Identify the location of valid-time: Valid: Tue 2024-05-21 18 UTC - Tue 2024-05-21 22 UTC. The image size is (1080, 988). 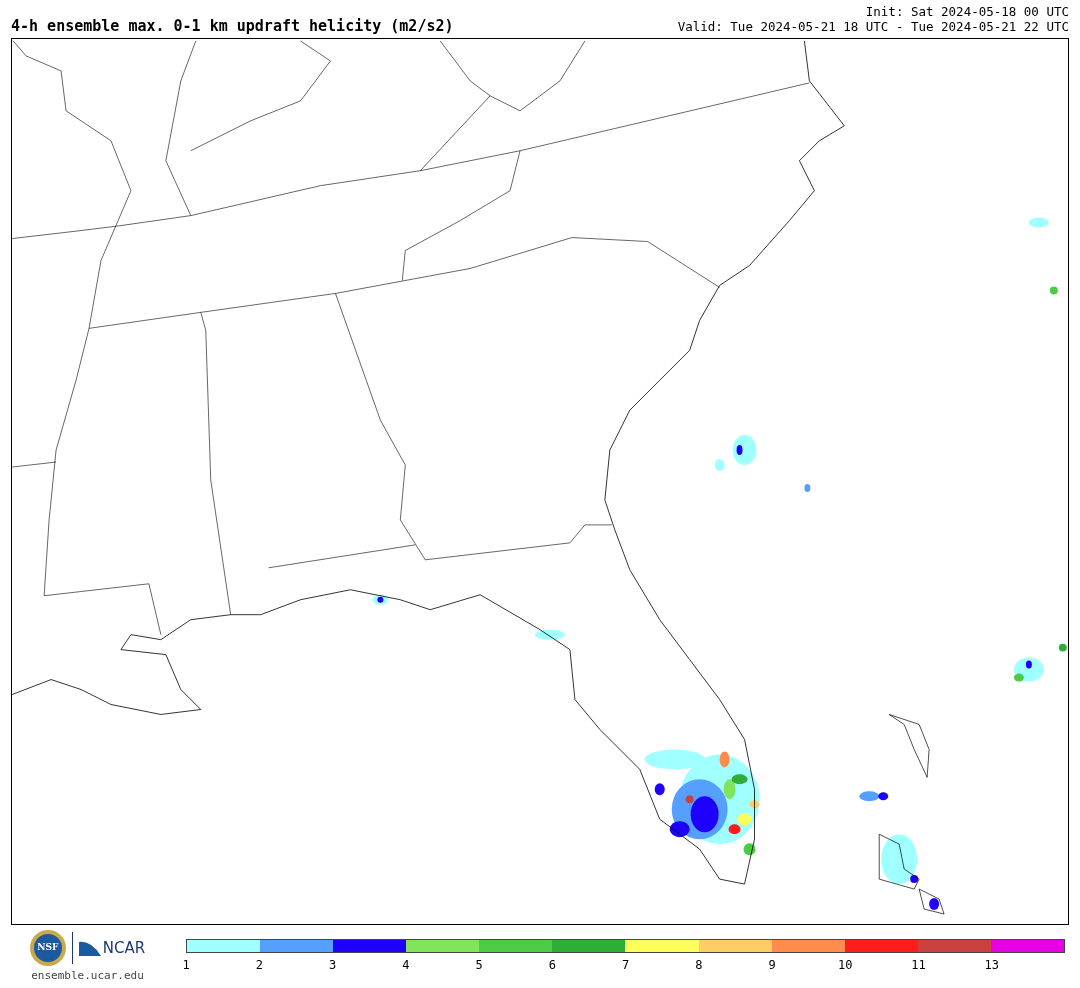
(873, 26).